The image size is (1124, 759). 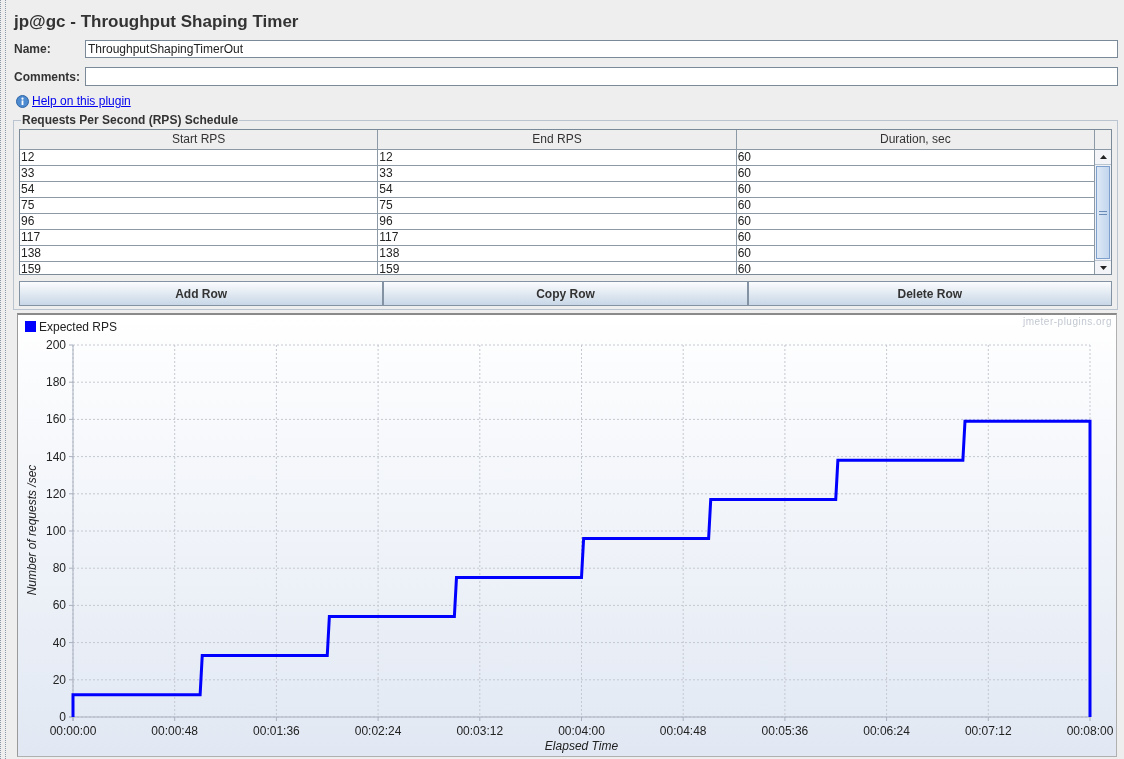 What do you see at coordinates (565, 293) in the screenshot?
I see `action-button: Copy Row` at bounding box center [565, 293].